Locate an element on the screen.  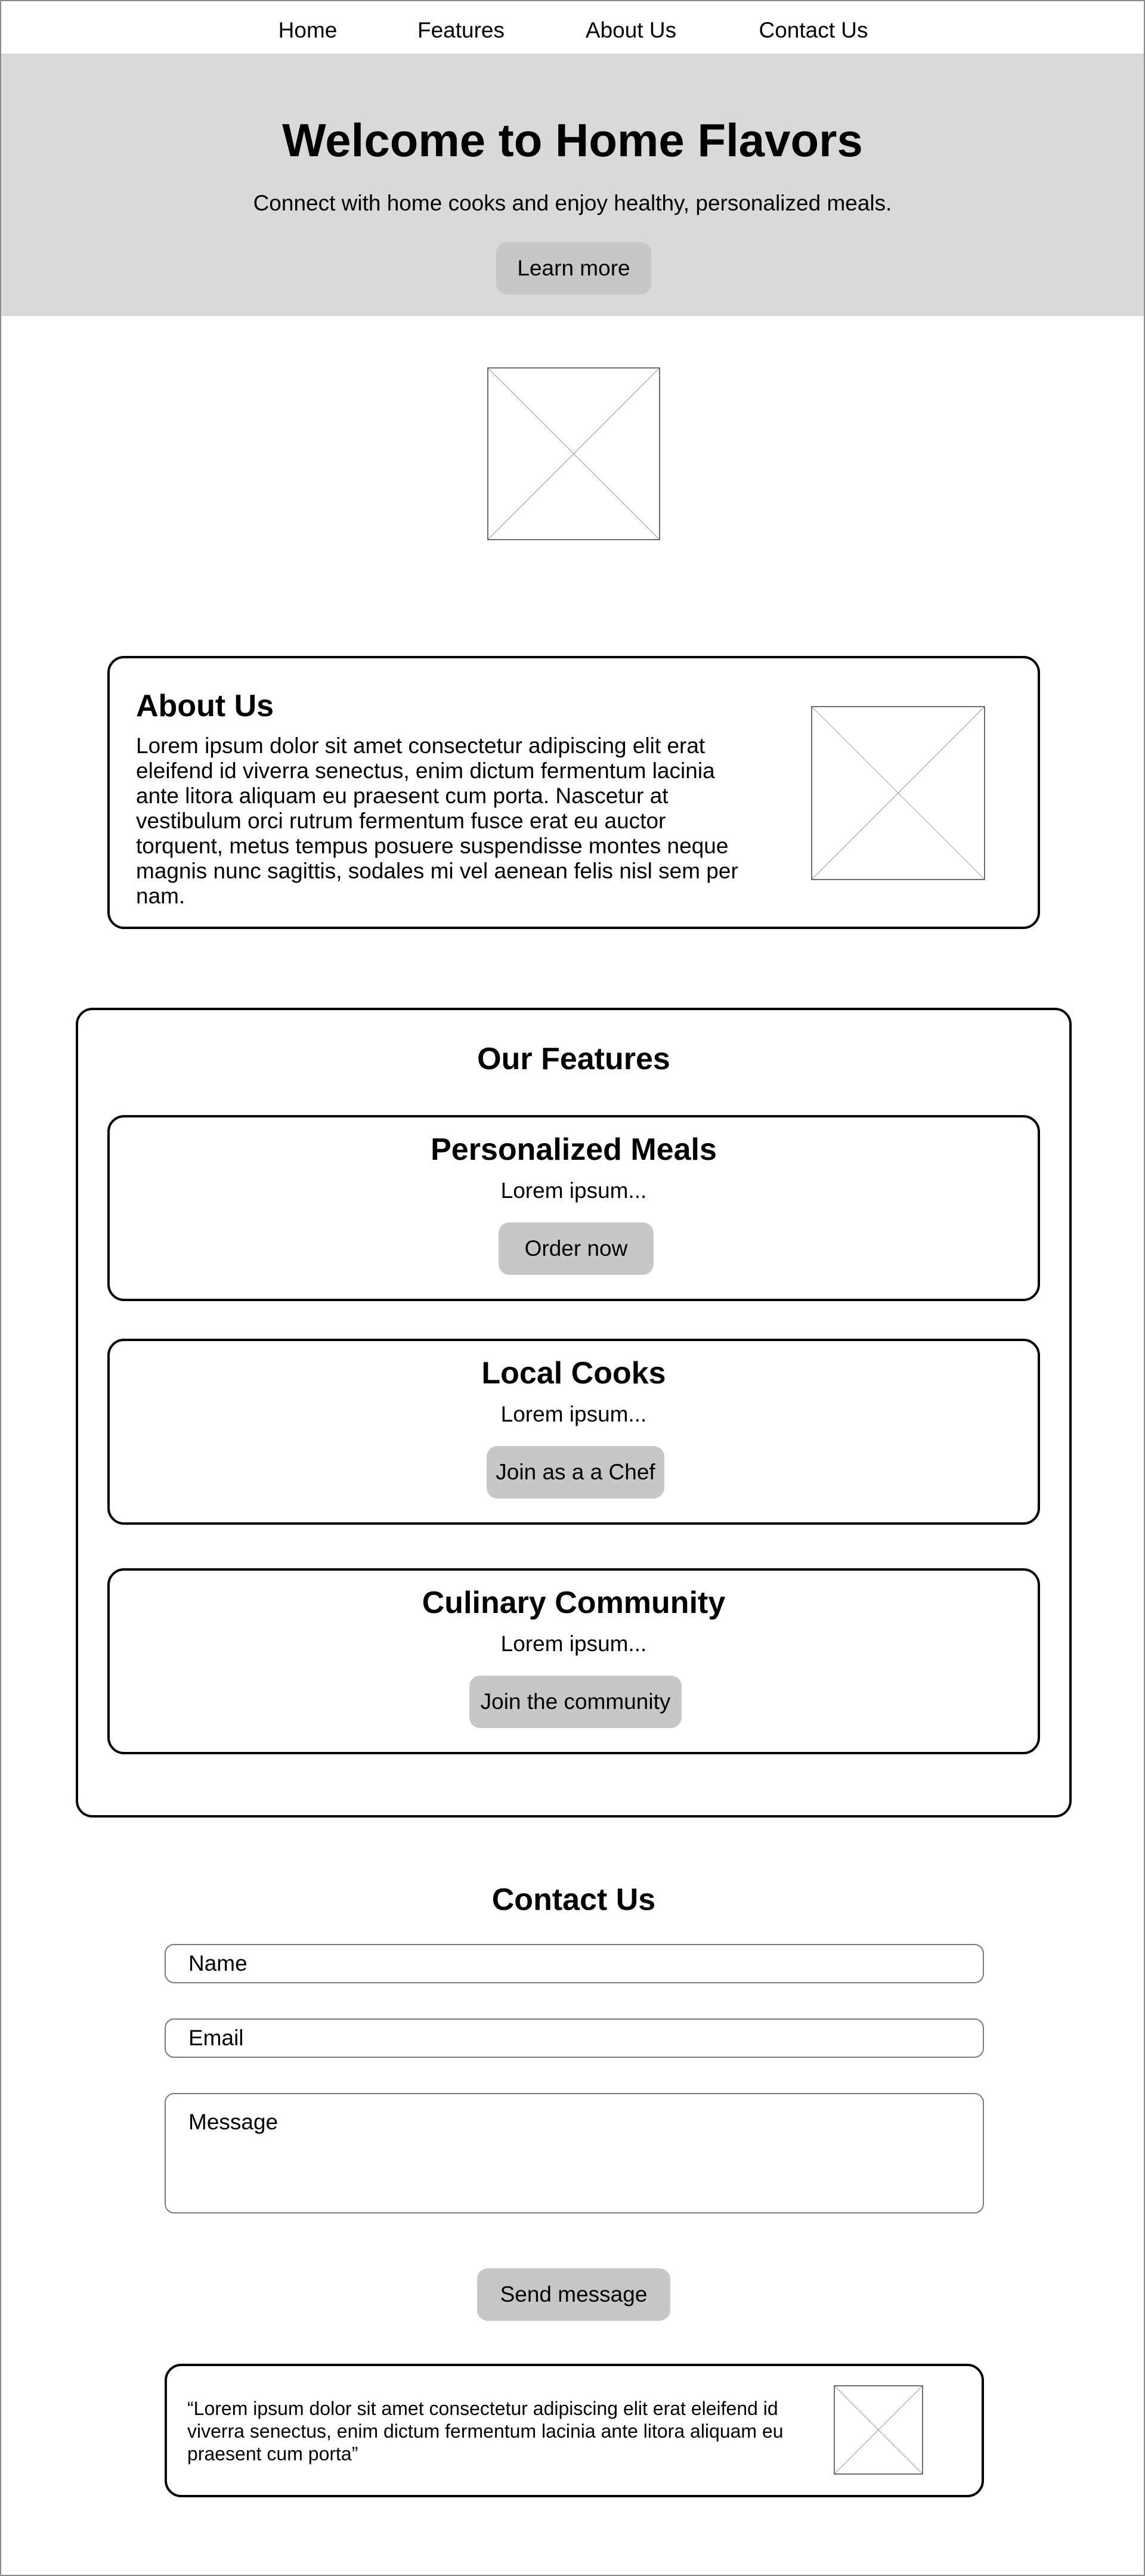
features-title: Our Features is located at coordinates (573, 1059).